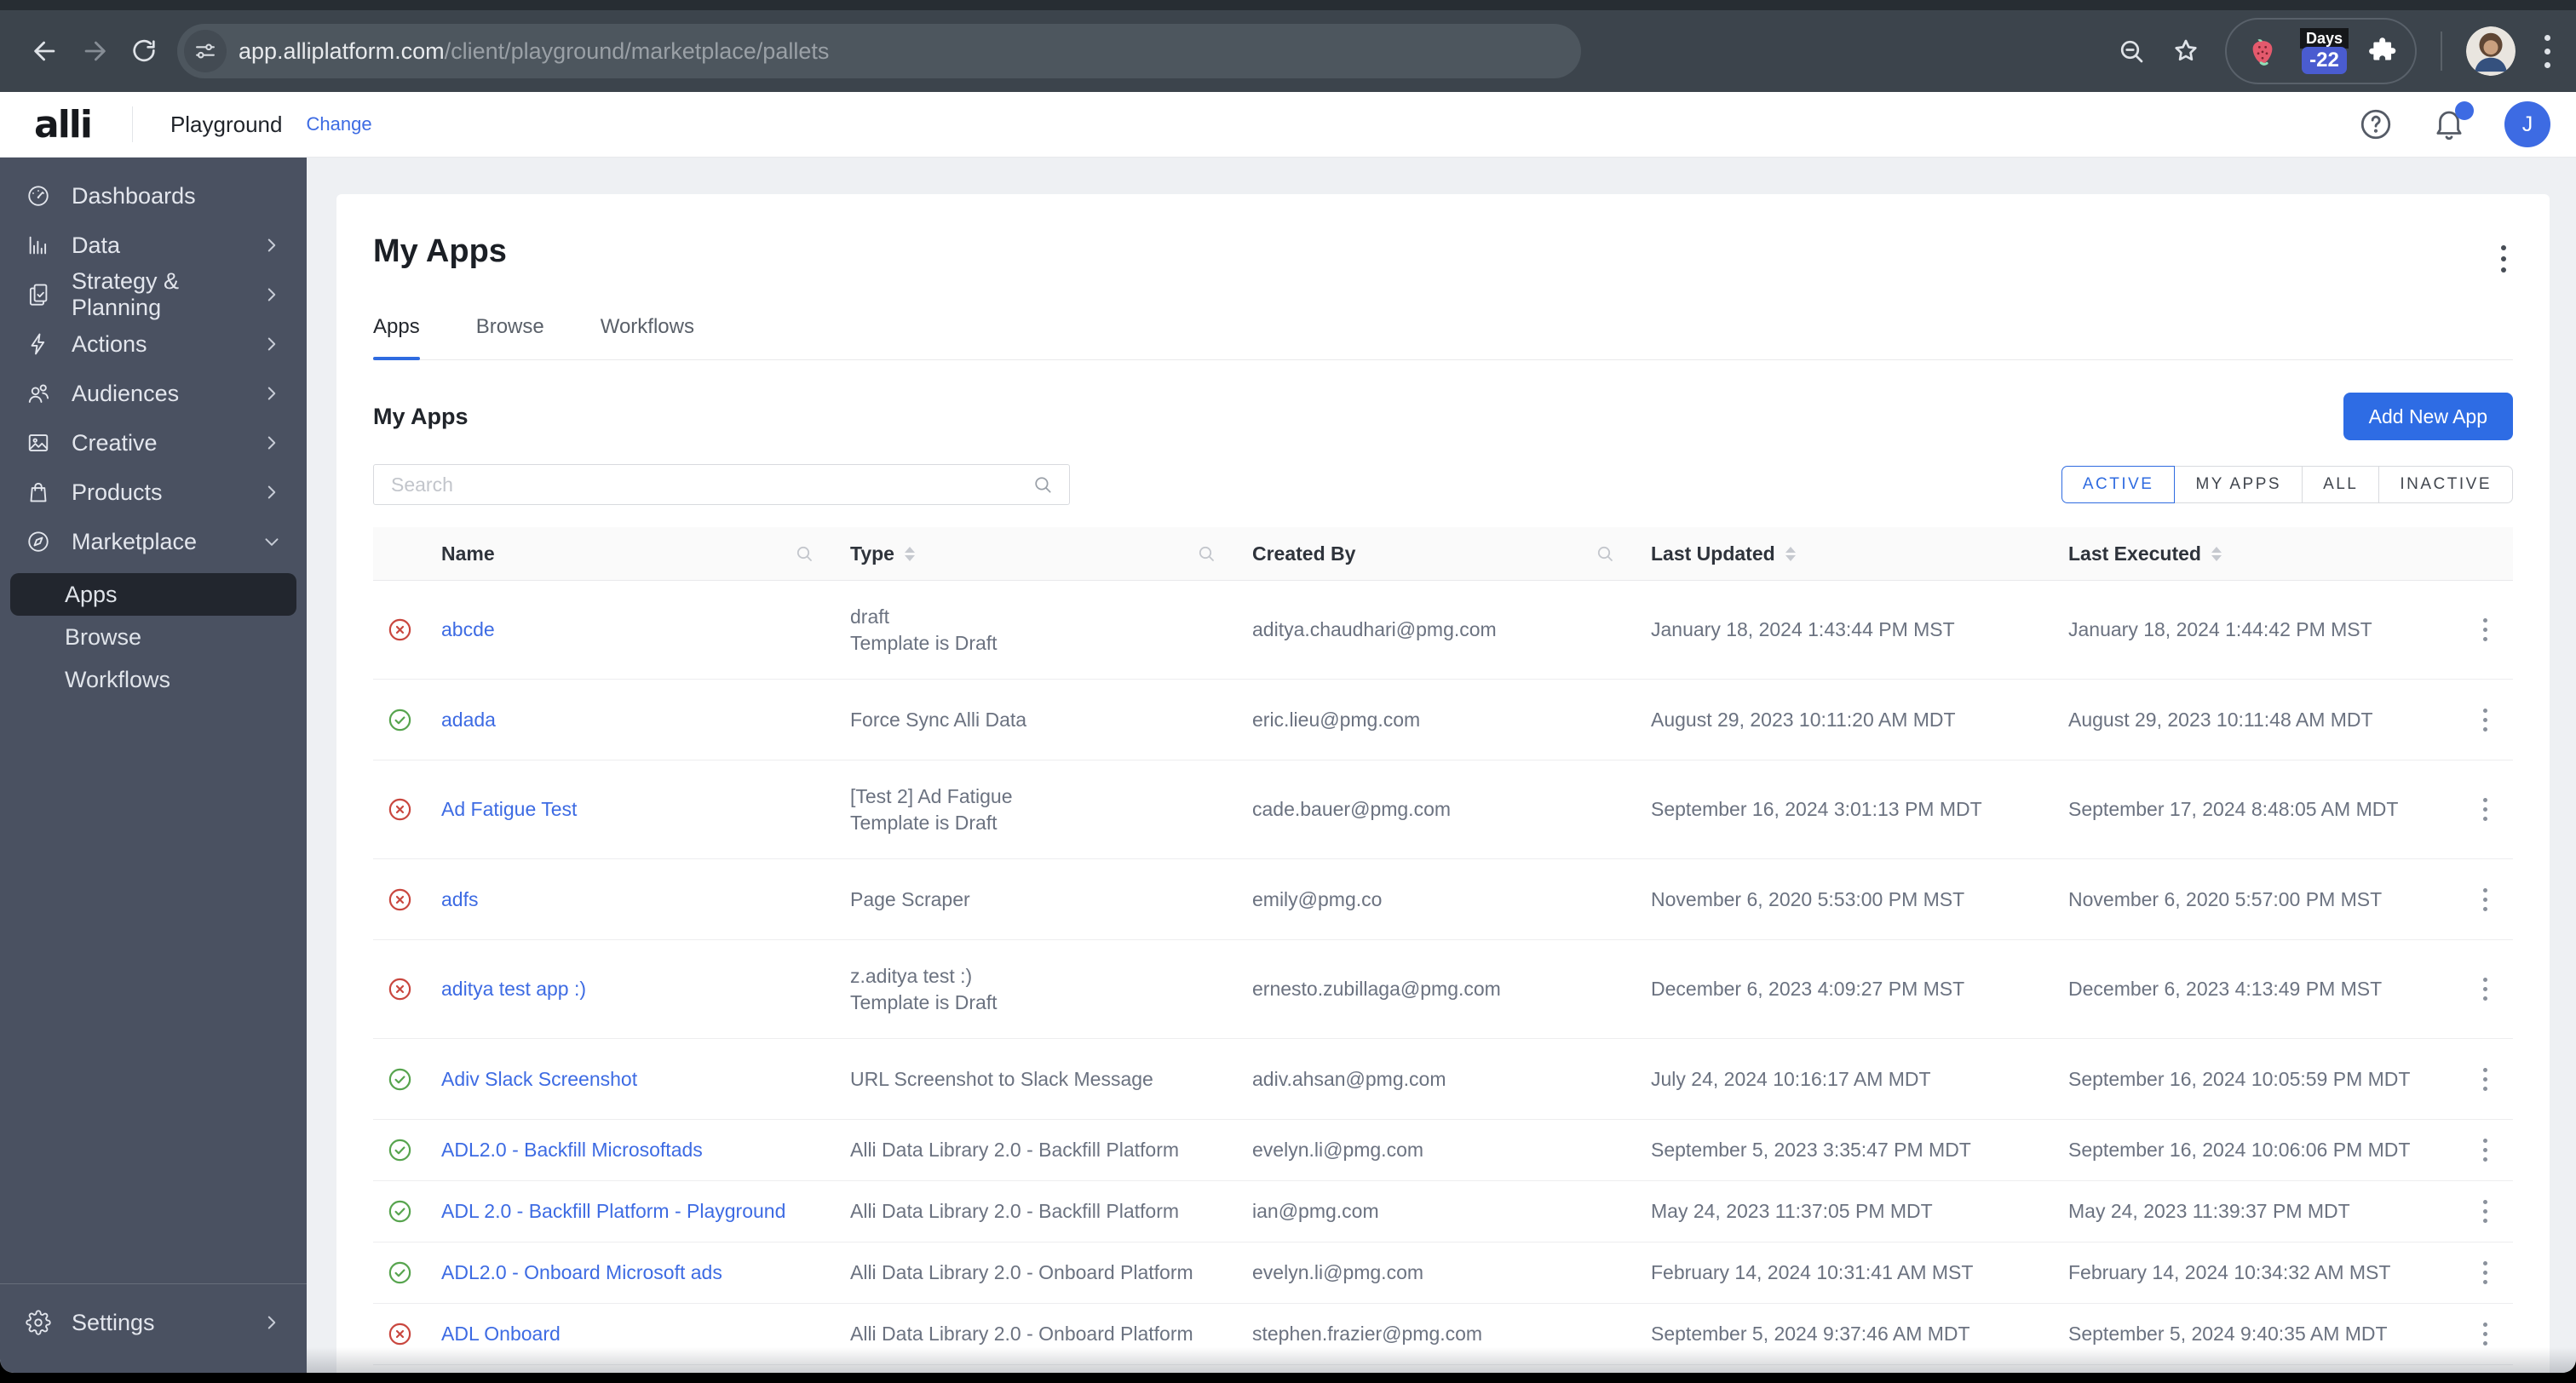  Describe the element at coordinates (2186, 51) in the screenshot. I see `bookmark-star-icon` at that location.